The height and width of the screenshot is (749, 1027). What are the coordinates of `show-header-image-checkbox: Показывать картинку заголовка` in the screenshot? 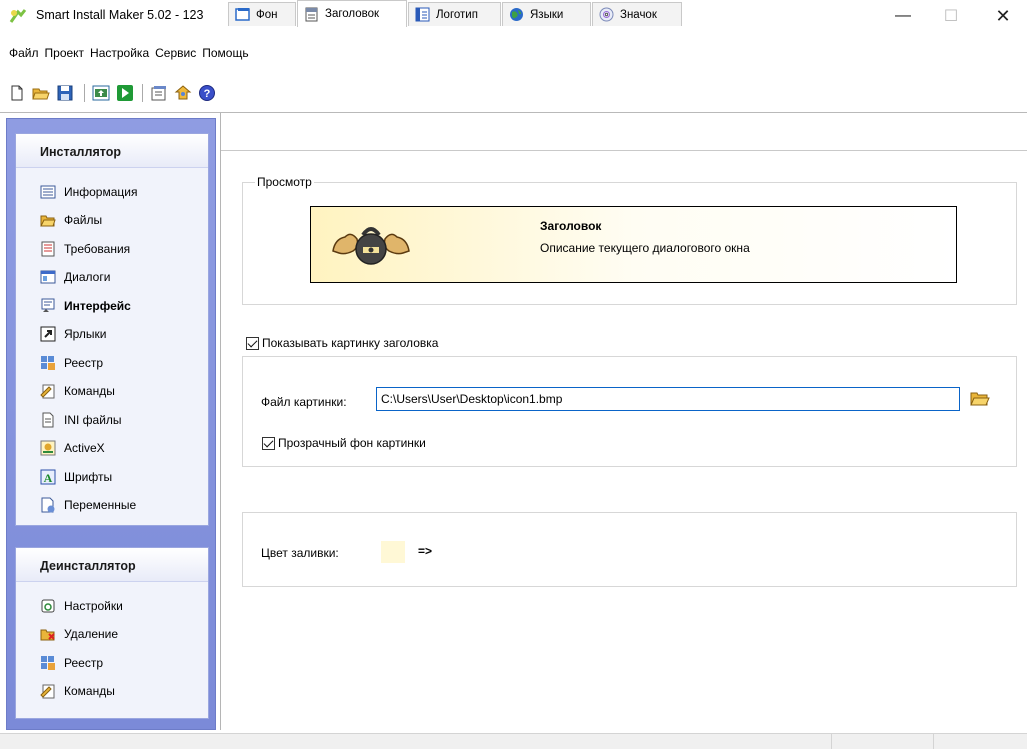 It's located at (342, 343).